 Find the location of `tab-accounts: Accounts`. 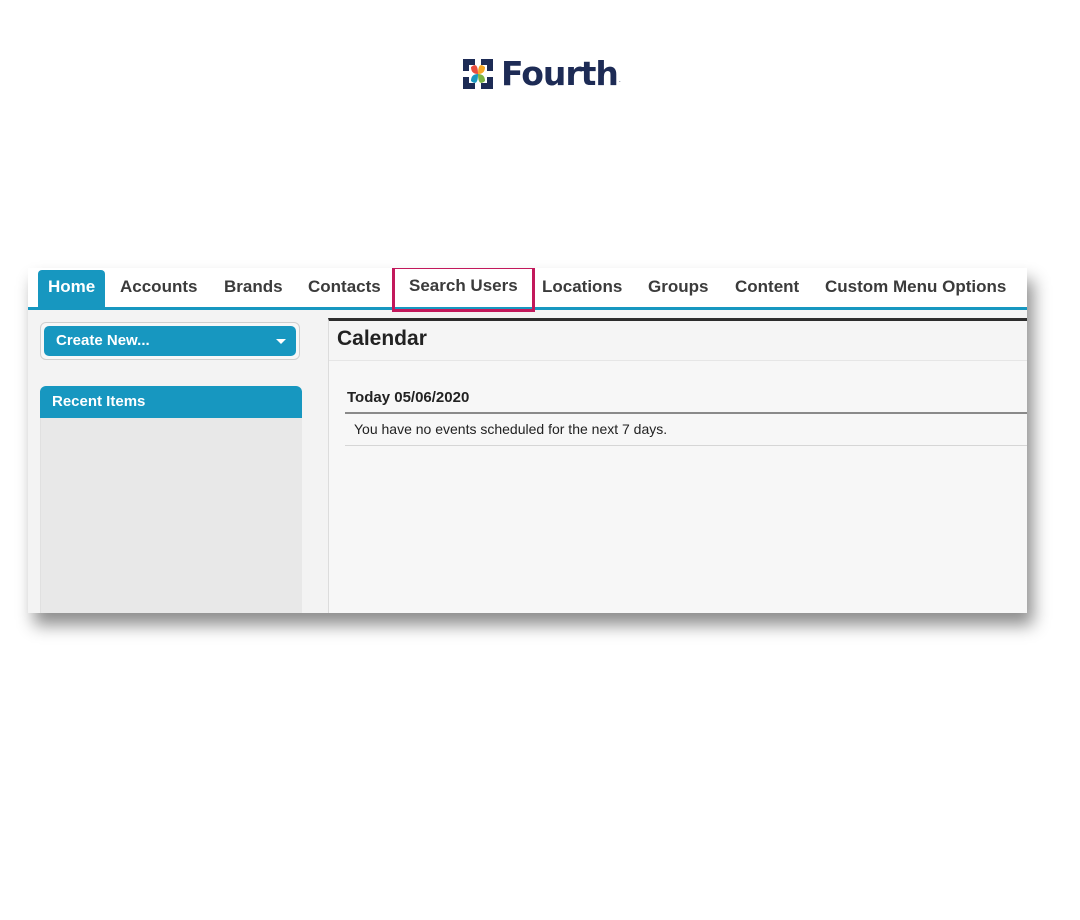

tab-accounts: Accounts is located at coordinates (158, 288).